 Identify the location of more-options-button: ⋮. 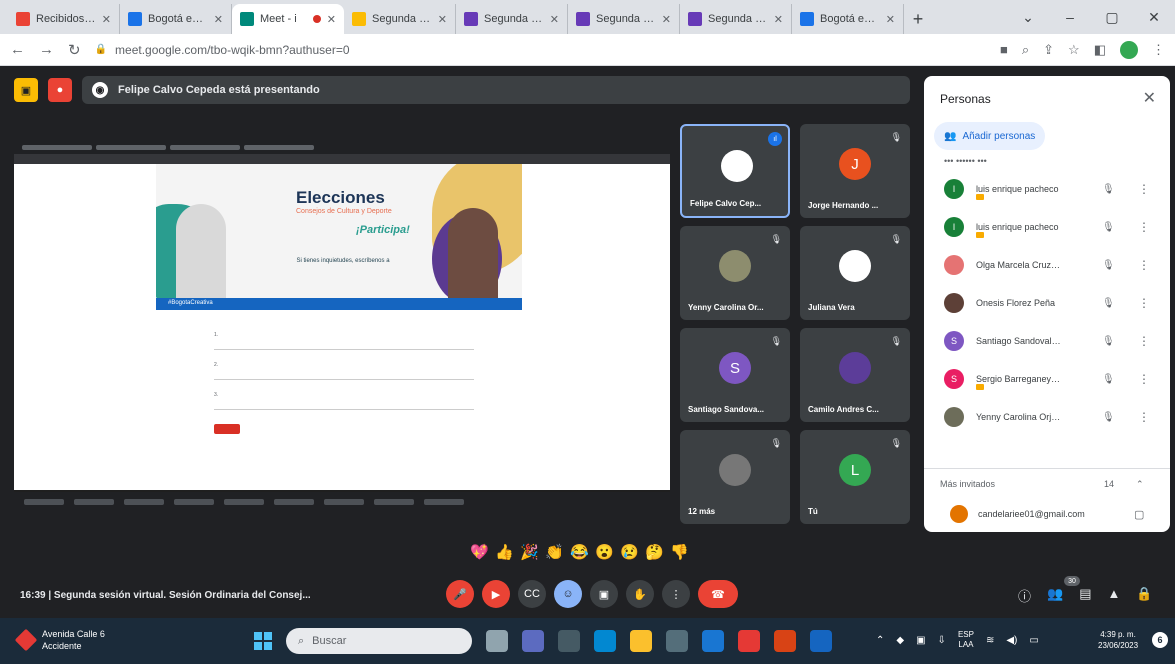
(676, 594).